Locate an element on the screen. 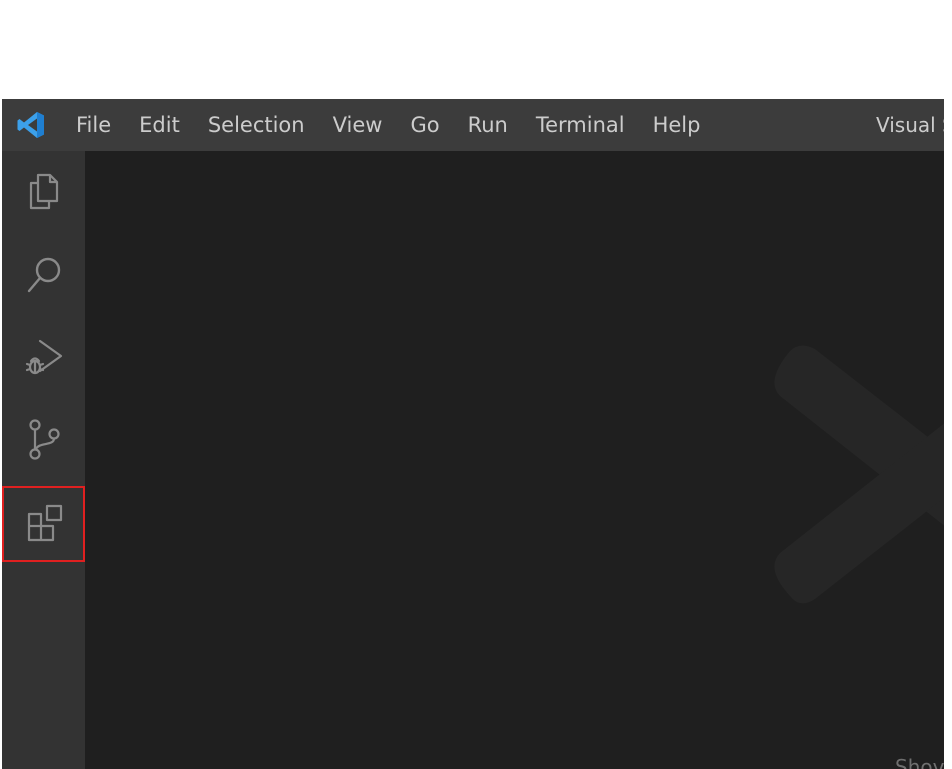 The width and height of the screenshot is (952, 769). activity-source-control is located at coordinates (43, 439).